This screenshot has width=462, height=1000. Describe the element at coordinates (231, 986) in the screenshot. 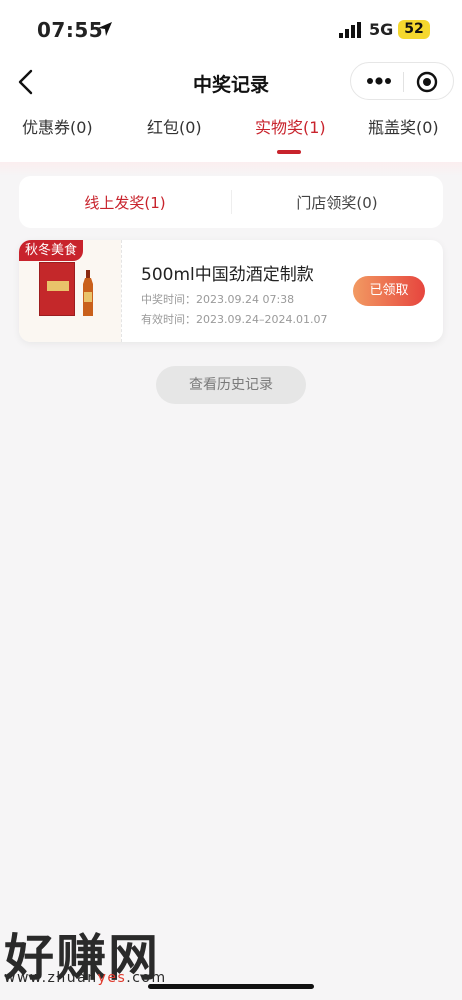

I see `home-indicator` at that location.